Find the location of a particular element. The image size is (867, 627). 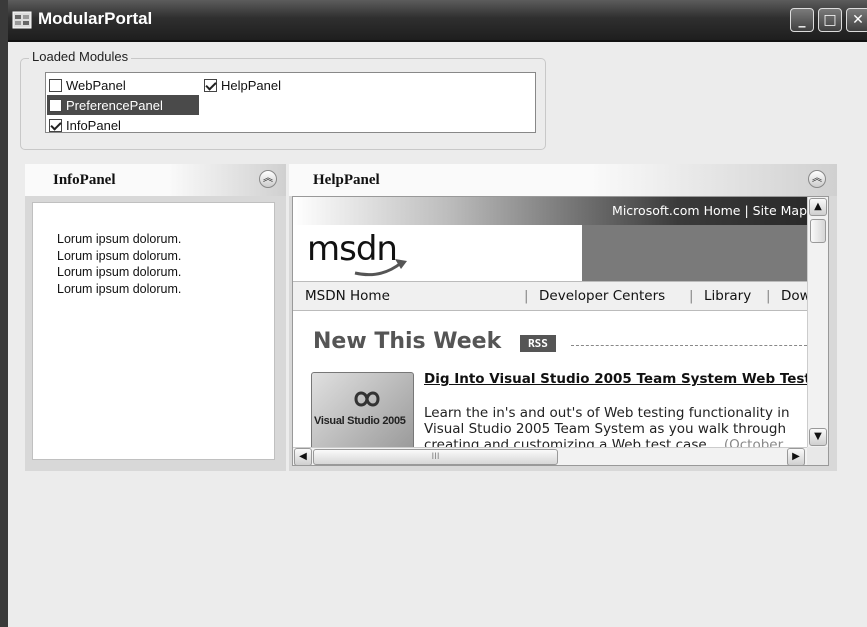

horizontal-scrollbar: ◀ III ▶ is located at coordinates (550, 456).